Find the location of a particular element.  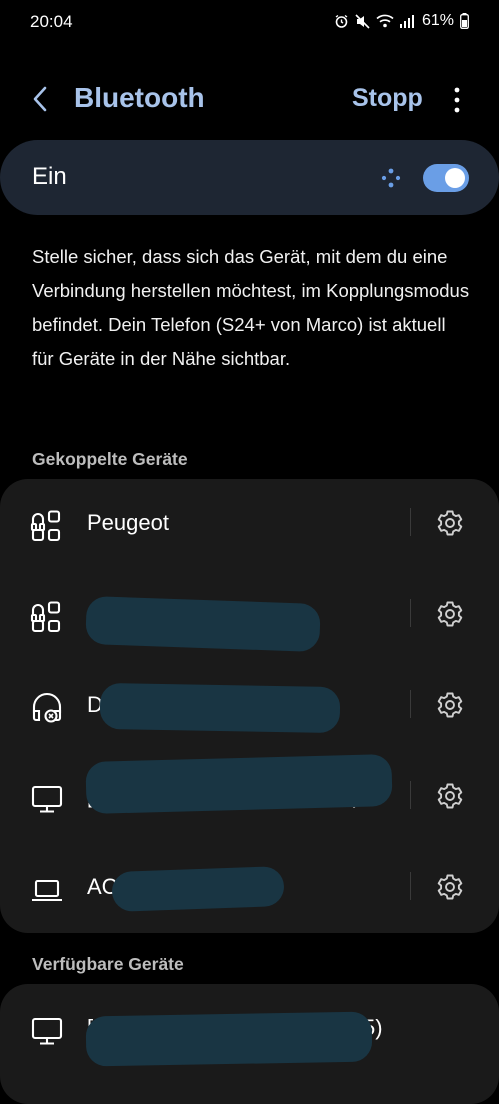

list-item: [ 5) is located at coordinates (249, 1029).